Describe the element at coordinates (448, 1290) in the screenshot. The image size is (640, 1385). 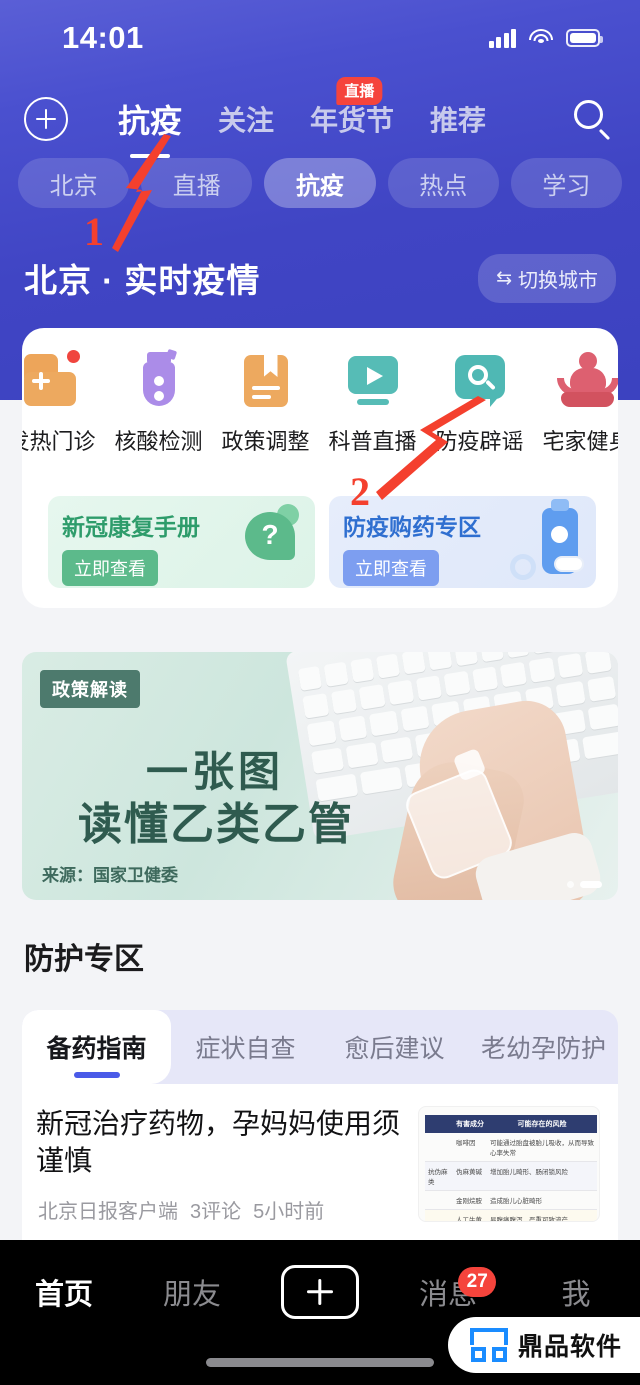
I see `bottom-nav-messages: 消息 27` at that location.